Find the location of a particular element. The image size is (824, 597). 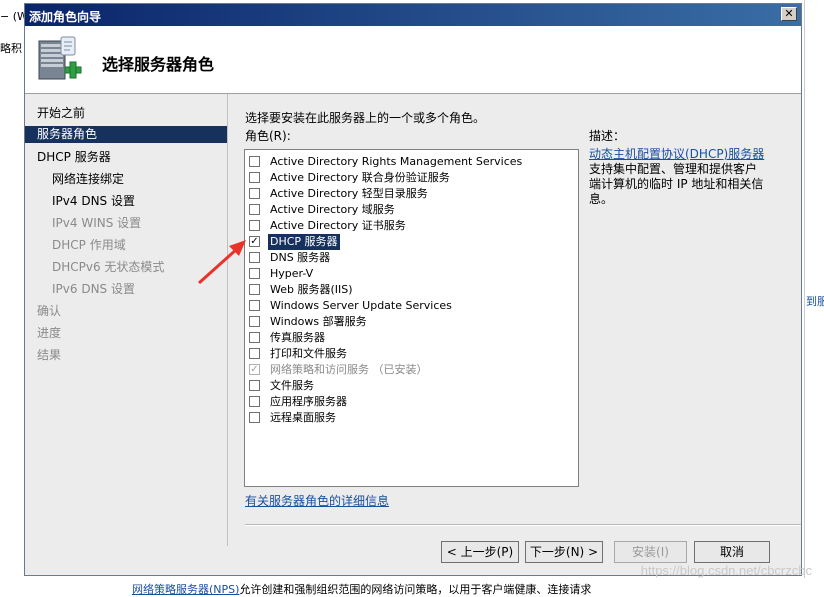

watermark: https://blog.csdn.net/cbcrzcbc is located at coordinates (726, 570).